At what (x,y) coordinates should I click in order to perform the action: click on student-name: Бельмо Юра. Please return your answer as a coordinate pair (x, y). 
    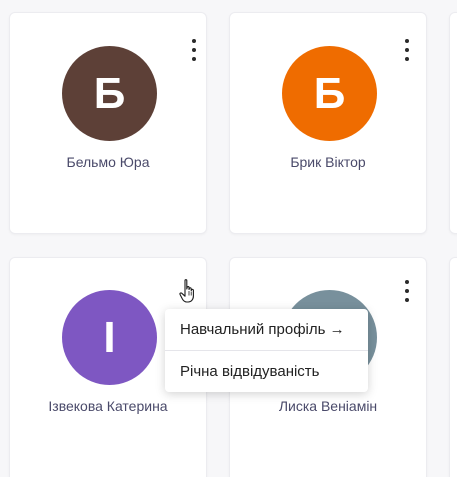
    Looking at the image, I should click on (108, 162).